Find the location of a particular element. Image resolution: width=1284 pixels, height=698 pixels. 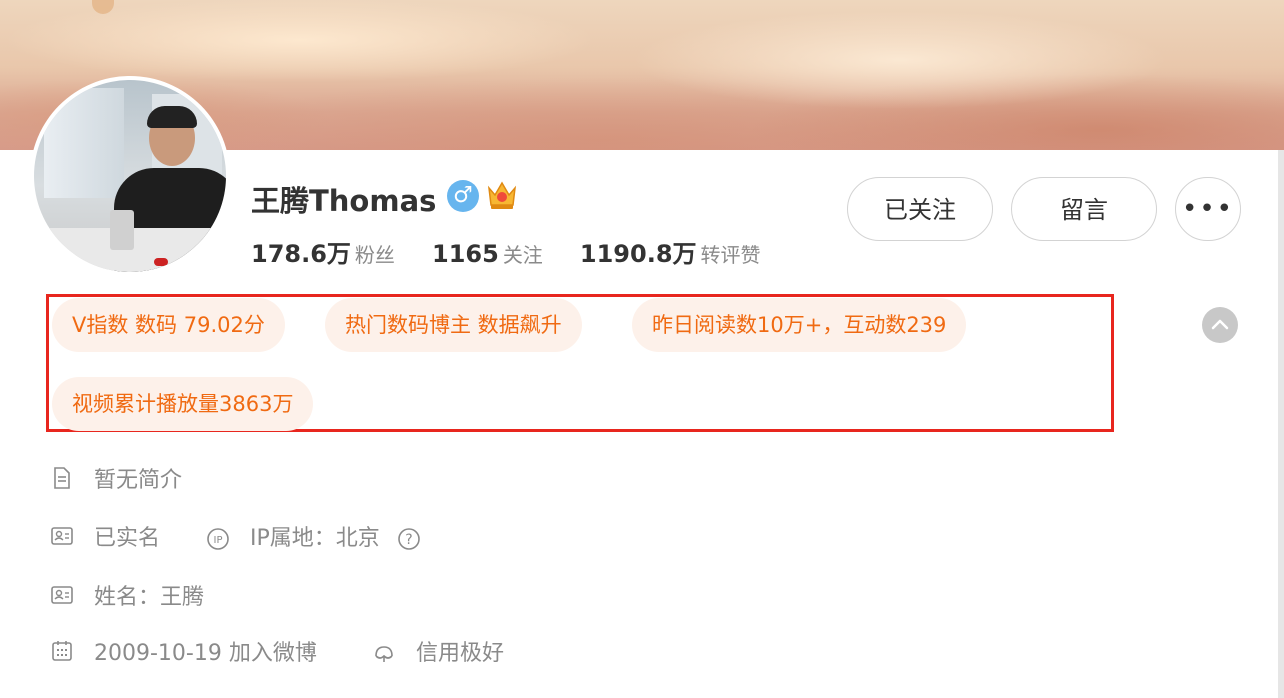

credit-text: 信用极好 is located at coordinates (460, 653).